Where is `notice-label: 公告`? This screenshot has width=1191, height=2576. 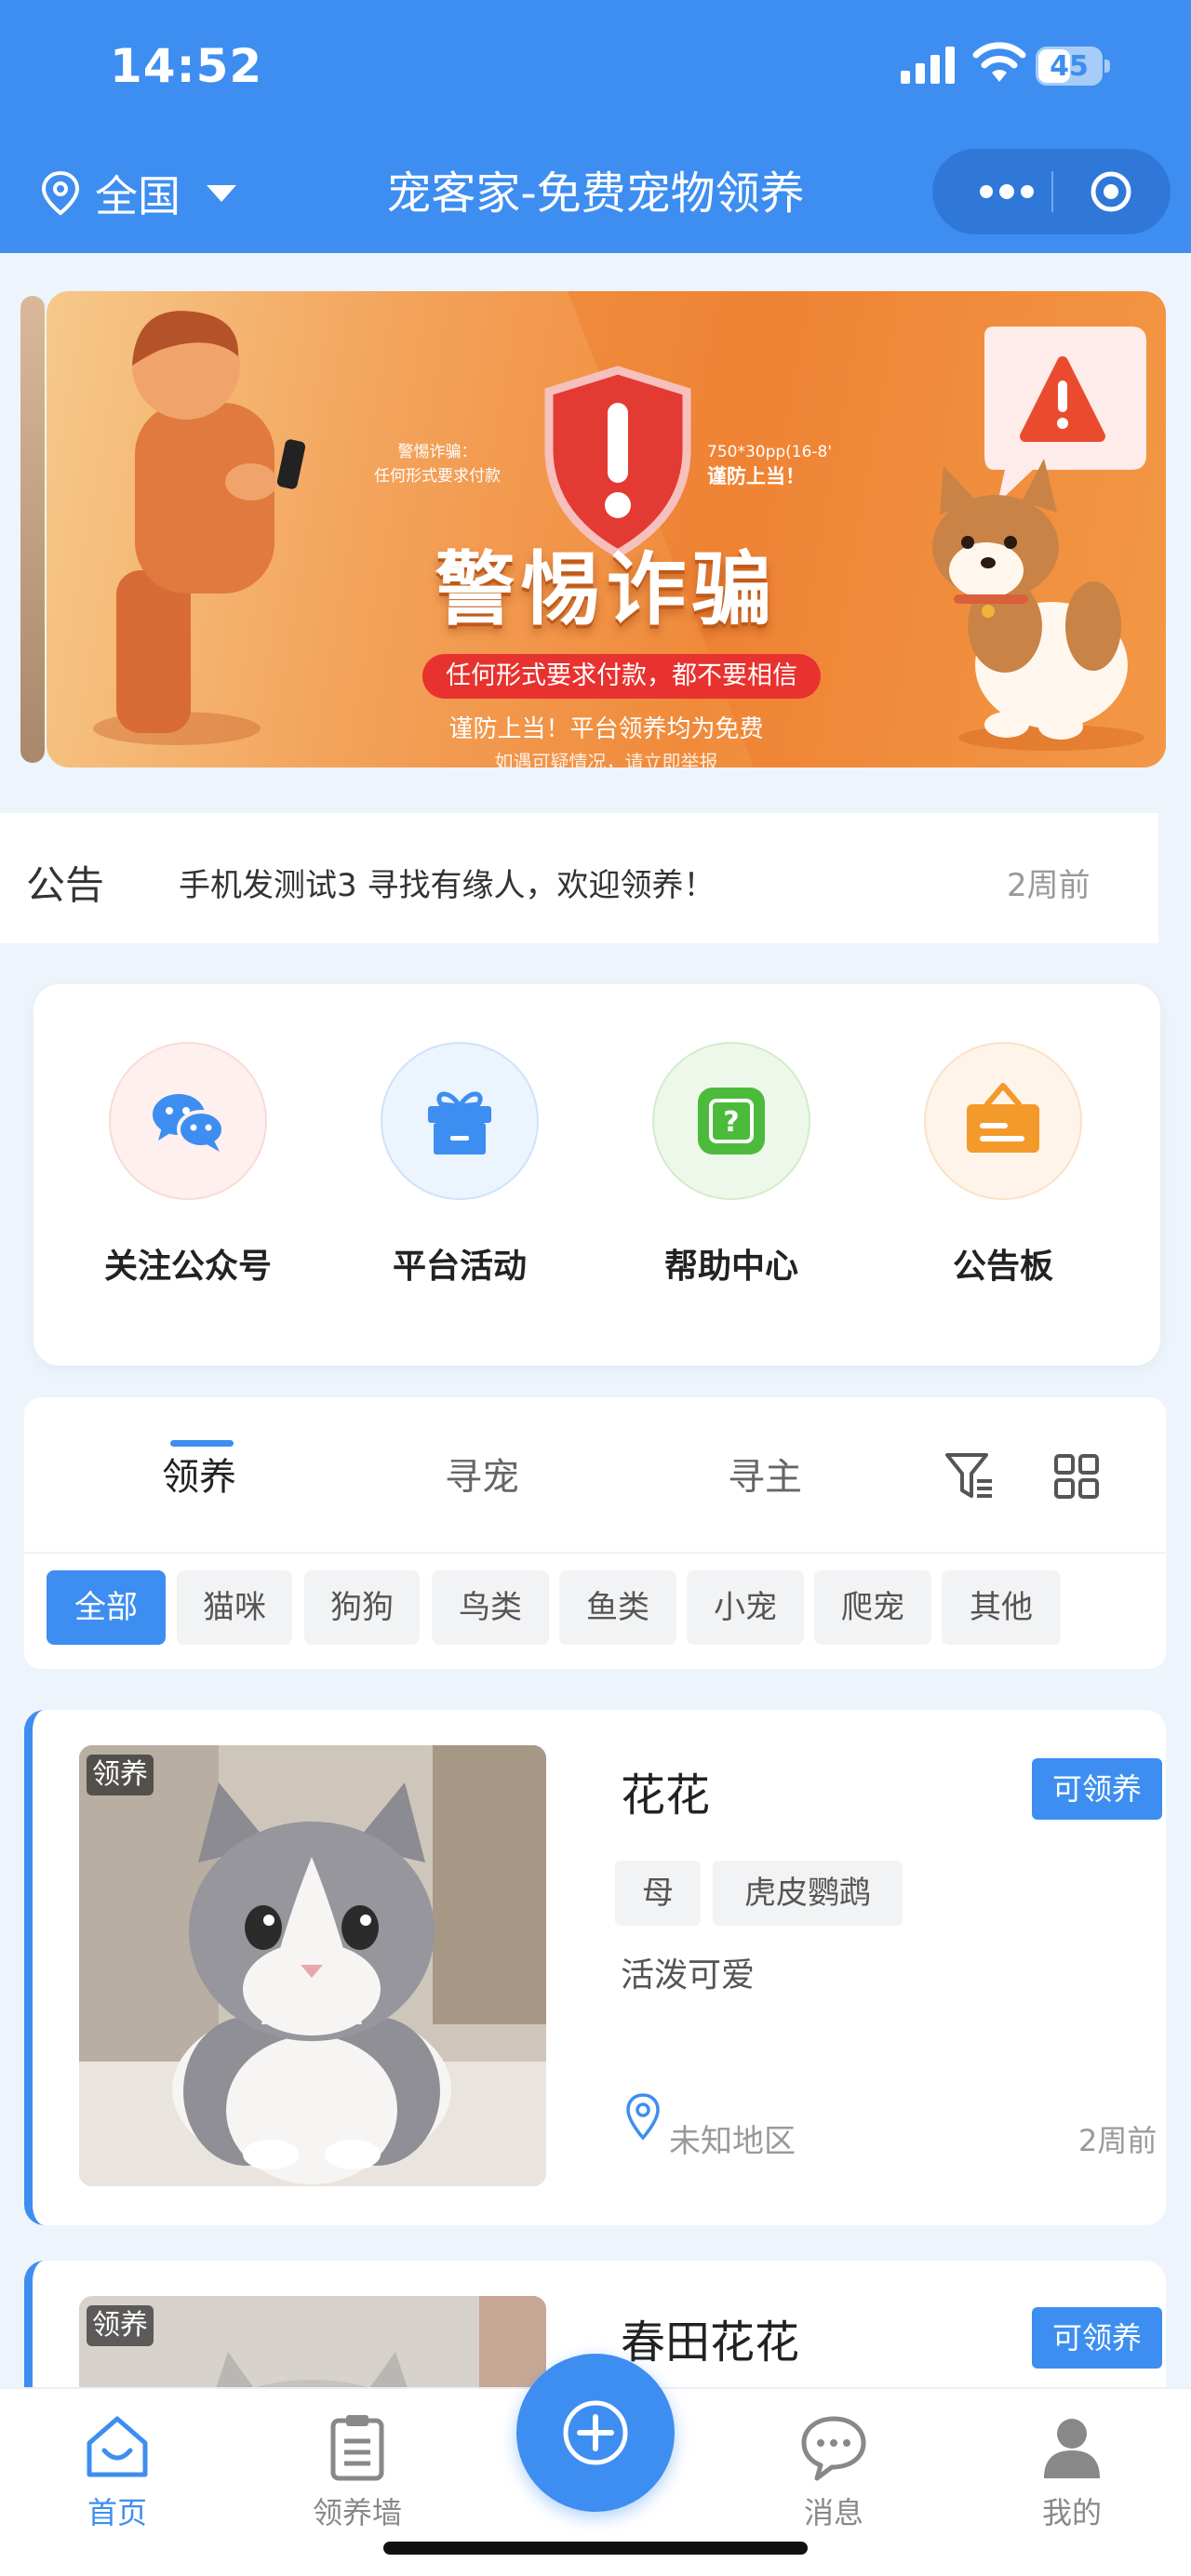 notice-label: 公告 is located at coordinates (65, 885).